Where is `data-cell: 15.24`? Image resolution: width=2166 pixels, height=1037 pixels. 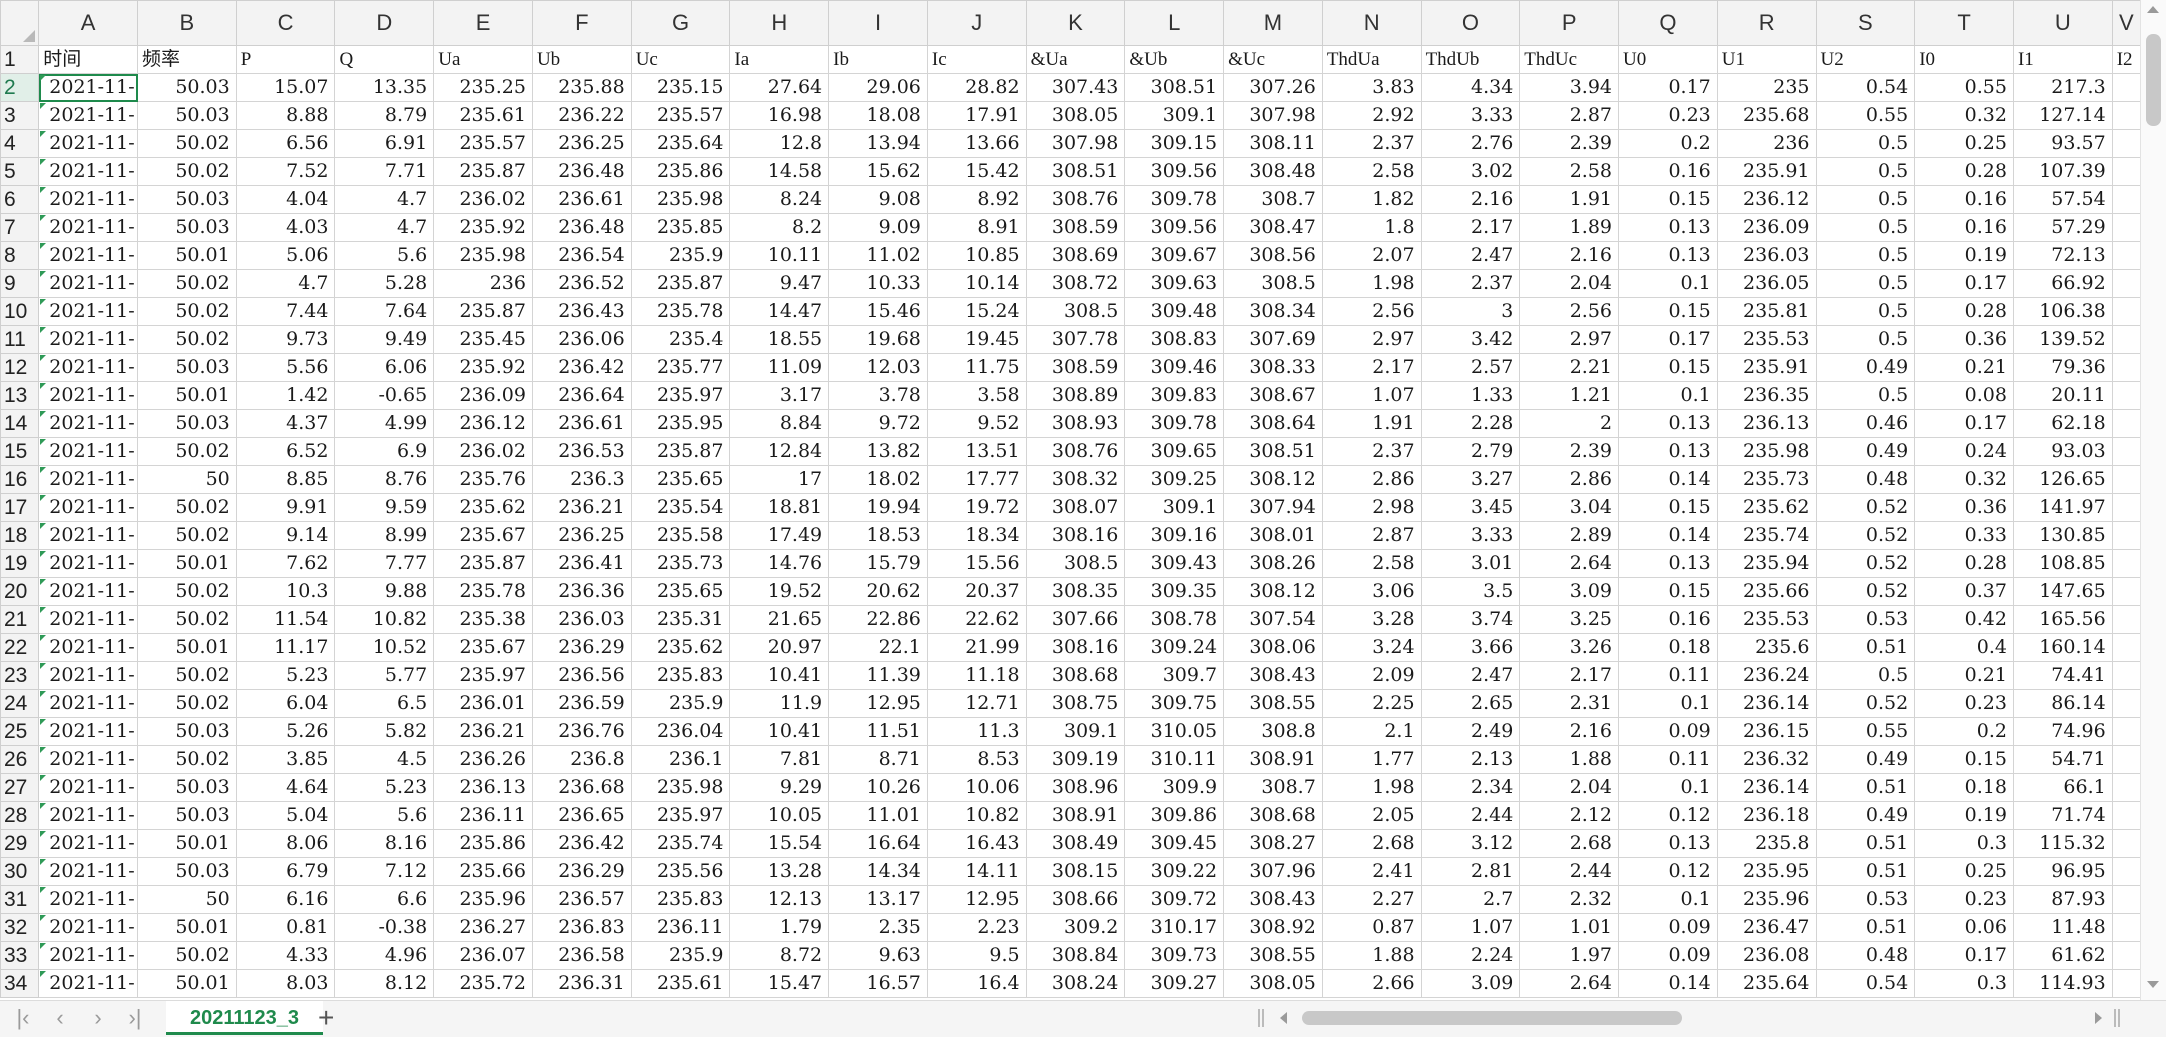 data-cell: 15.24 is located at coordinates (976, 311).